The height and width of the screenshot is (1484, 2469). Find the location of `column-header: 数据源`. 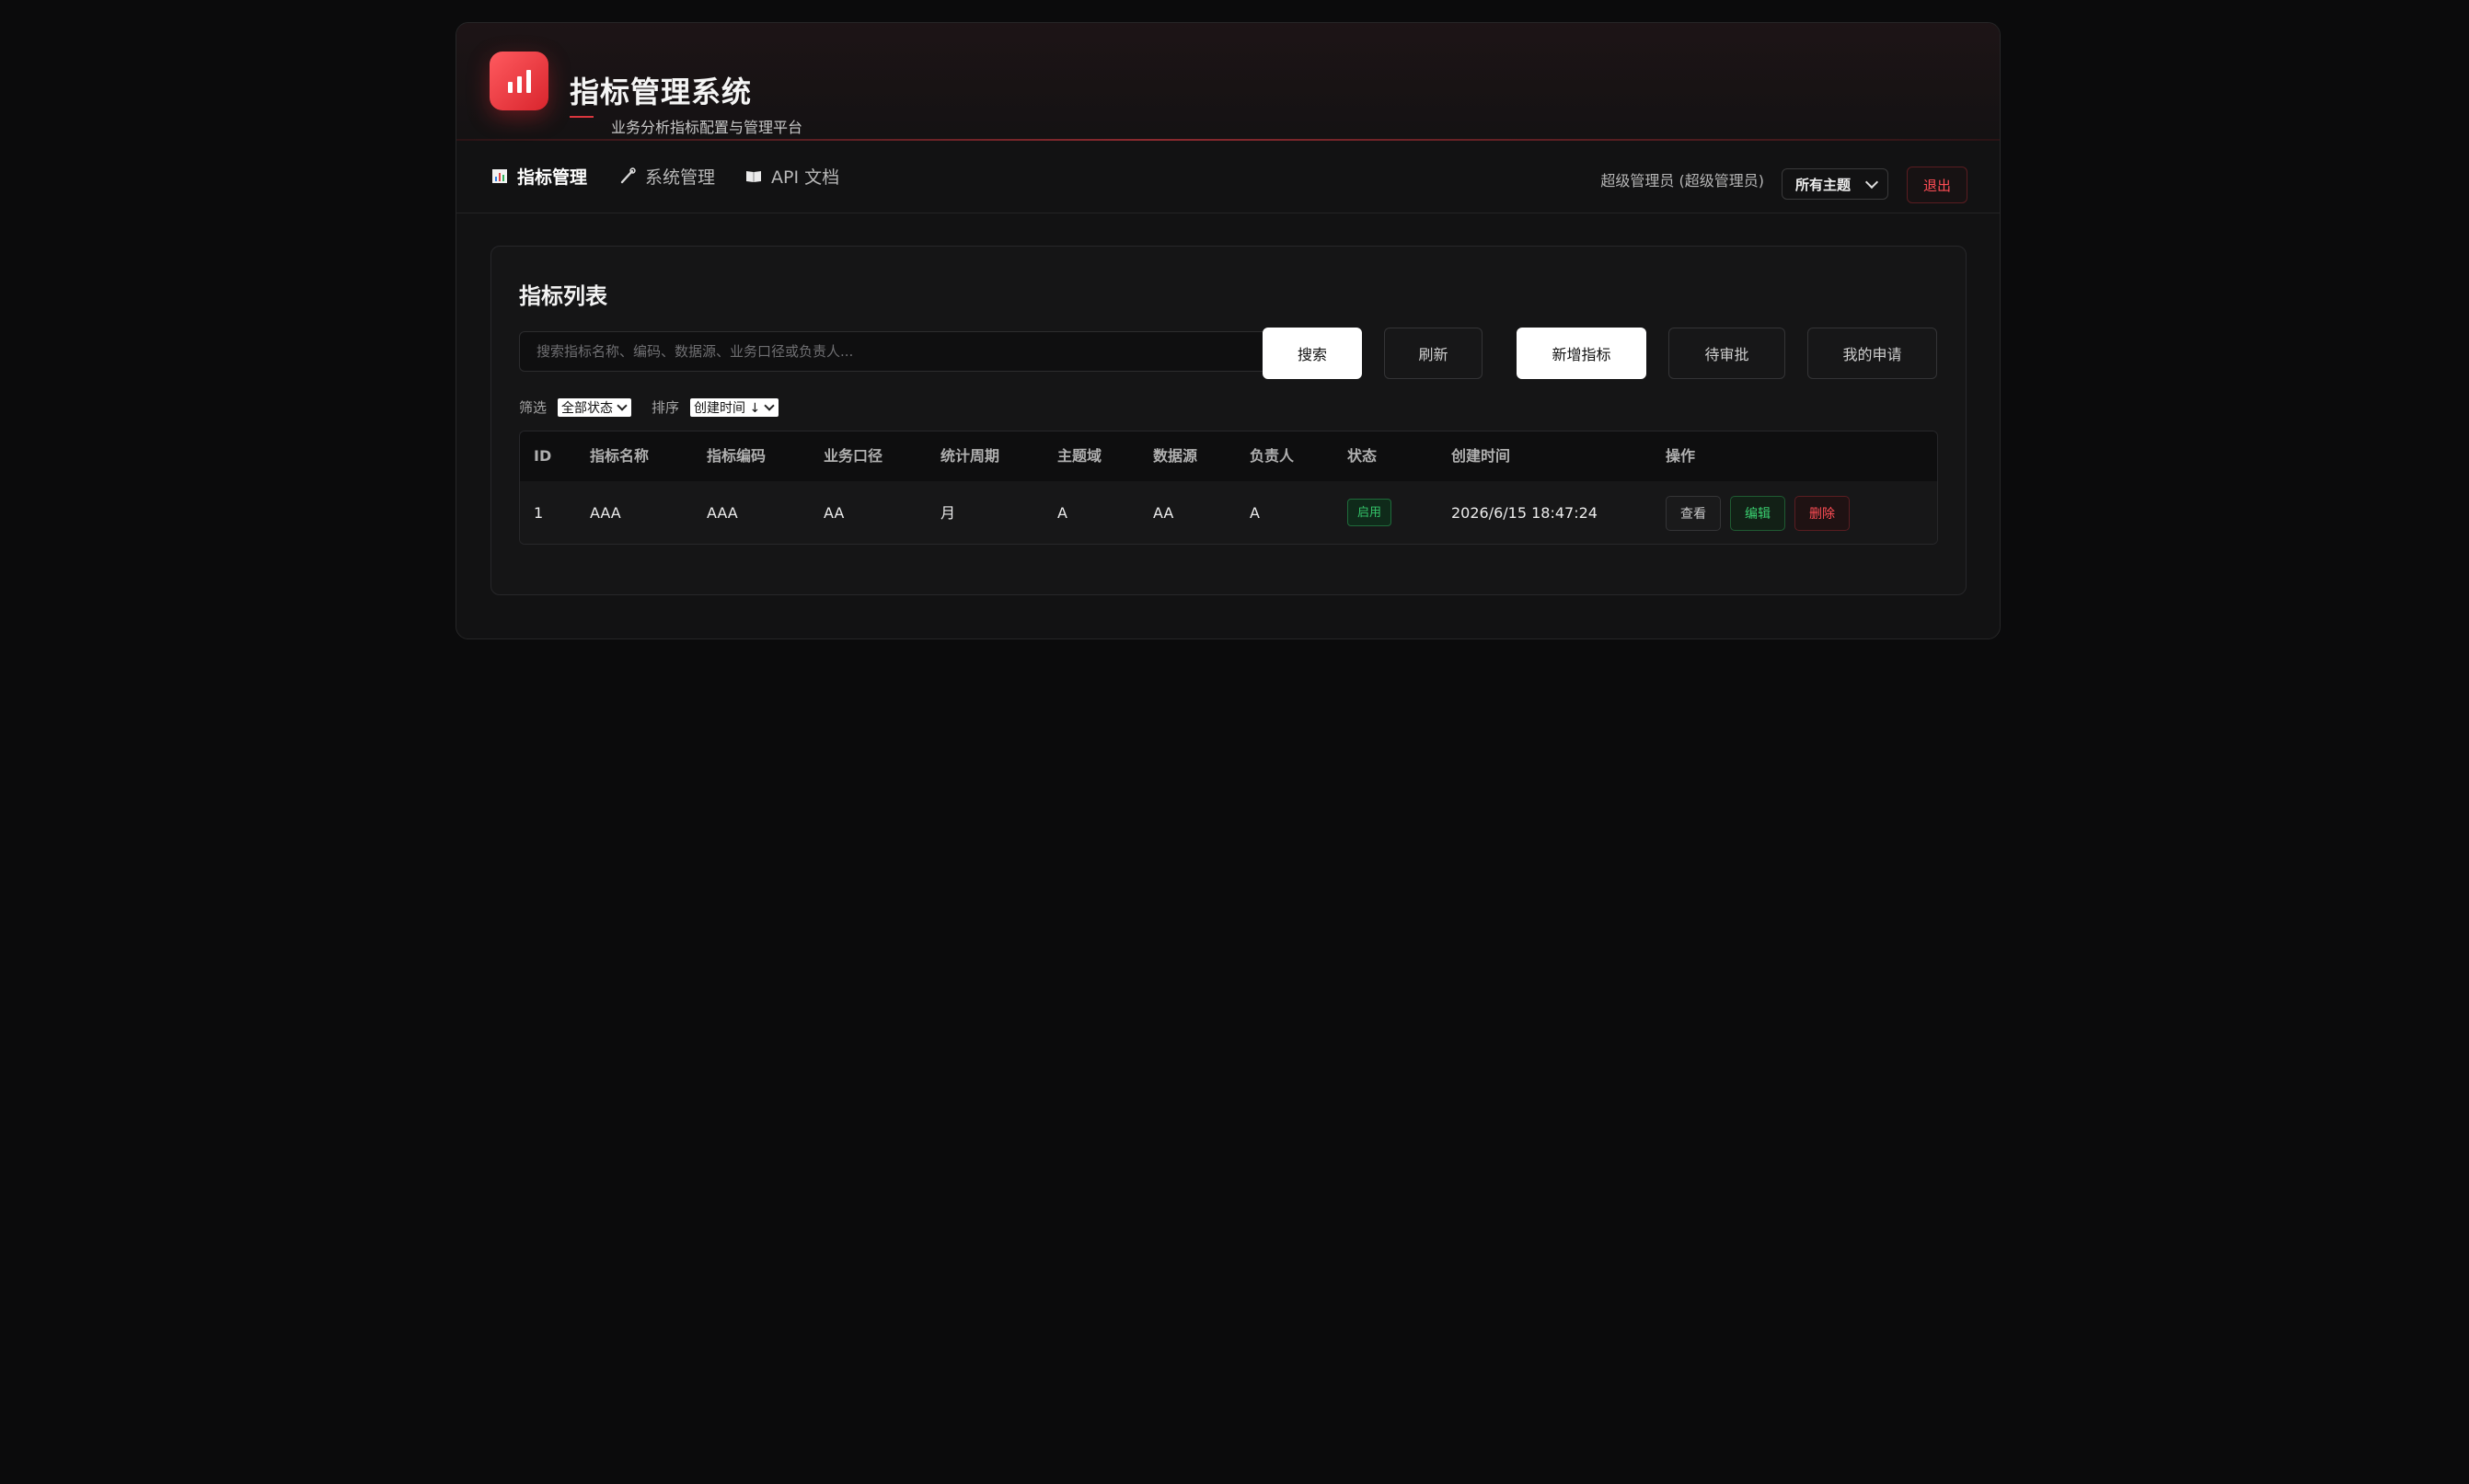

column-header: 数据源 is located at coordinates (1175, 456).